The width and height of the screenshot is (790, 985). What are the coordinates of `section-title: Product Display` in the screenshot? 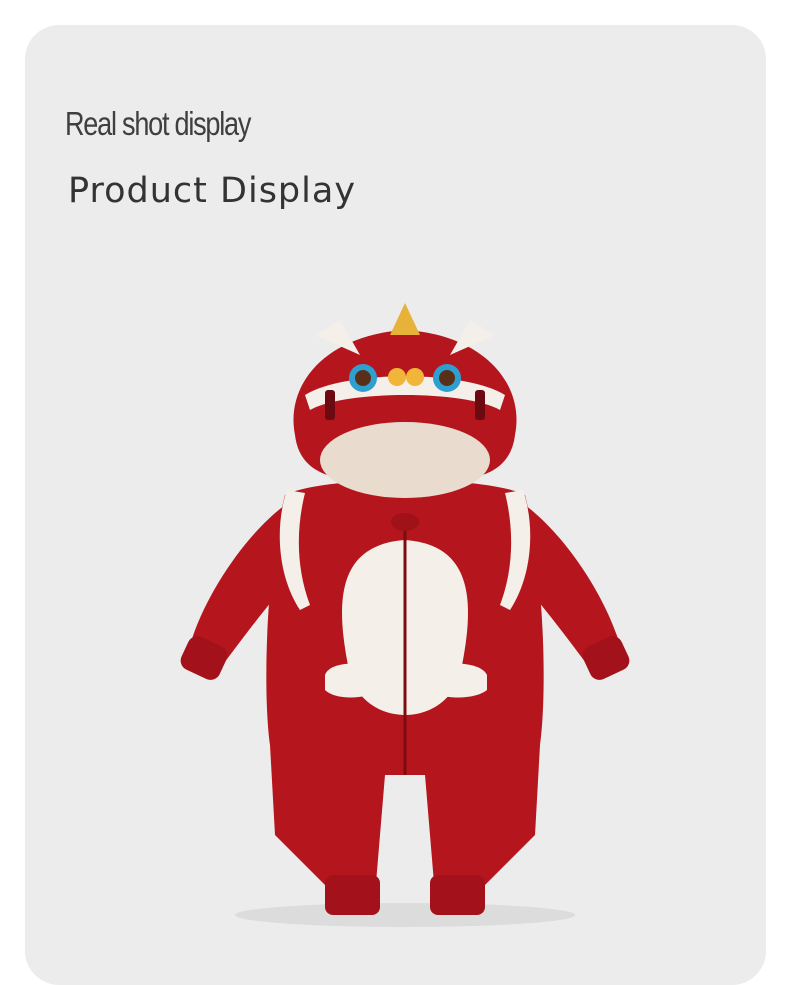 It's located at (212, 191).